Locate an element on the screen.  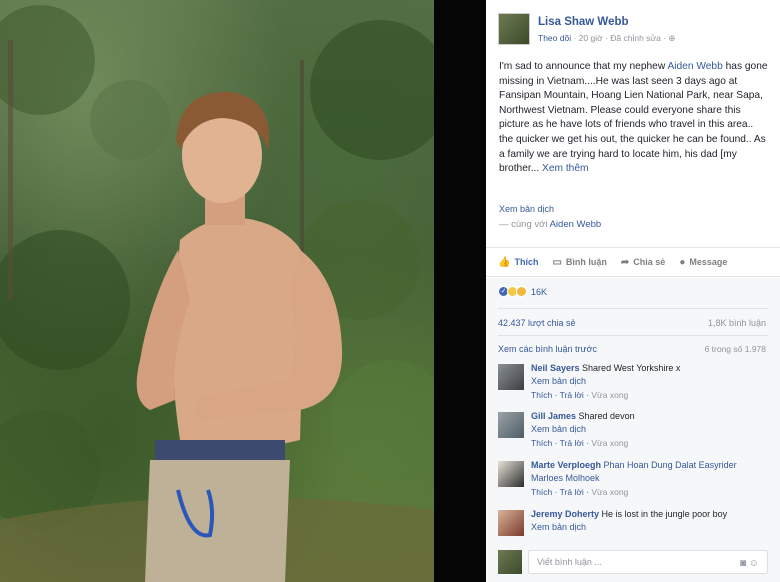
comment-label: Bình luận is located at coordinates (586, 262).